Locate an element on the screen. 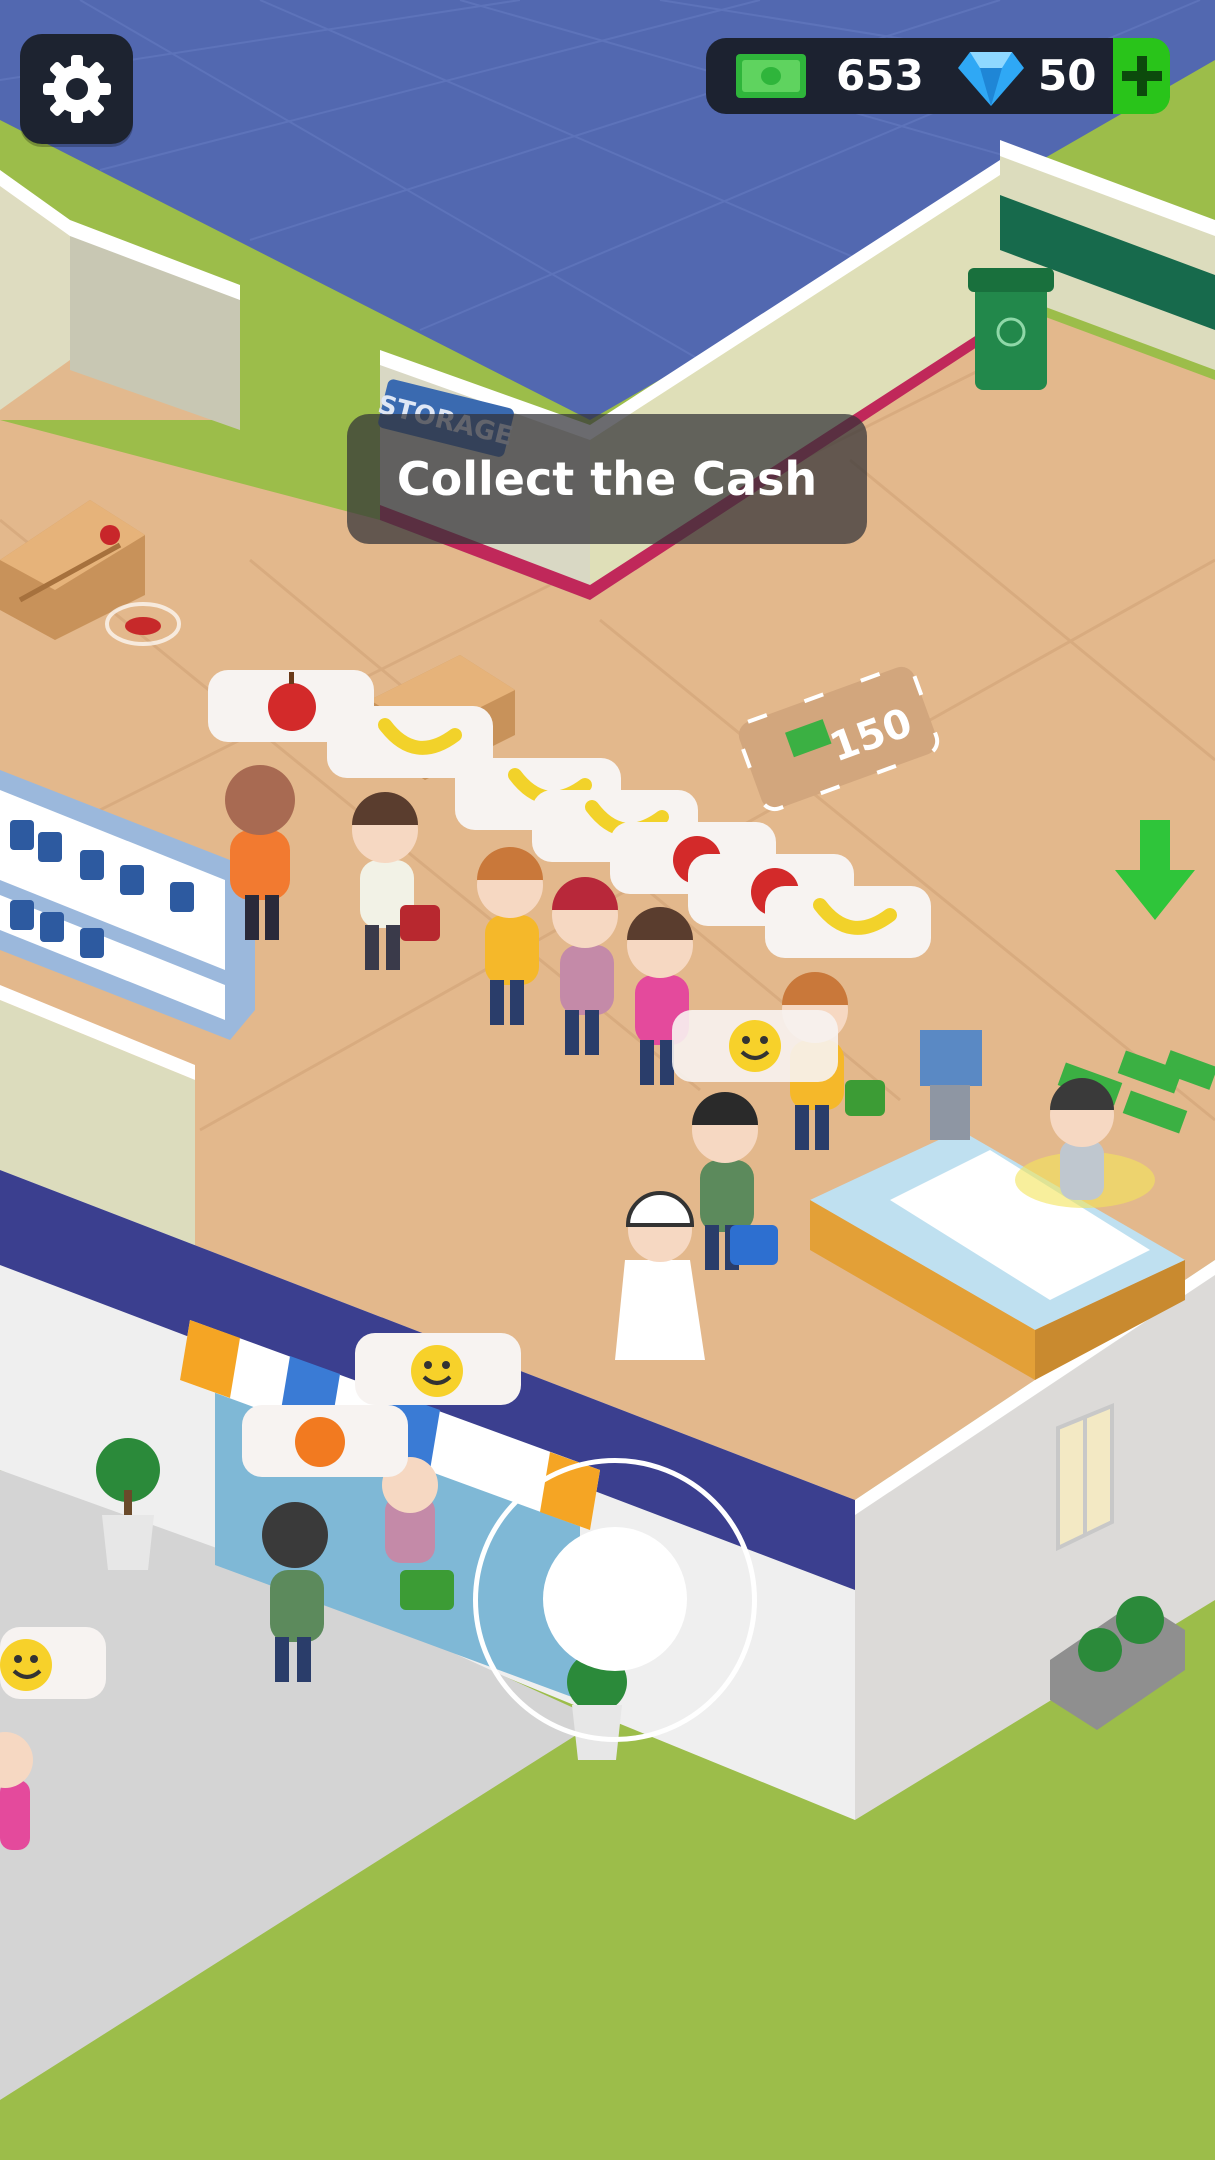  trash-bin is located at coordinates (1011, 329).